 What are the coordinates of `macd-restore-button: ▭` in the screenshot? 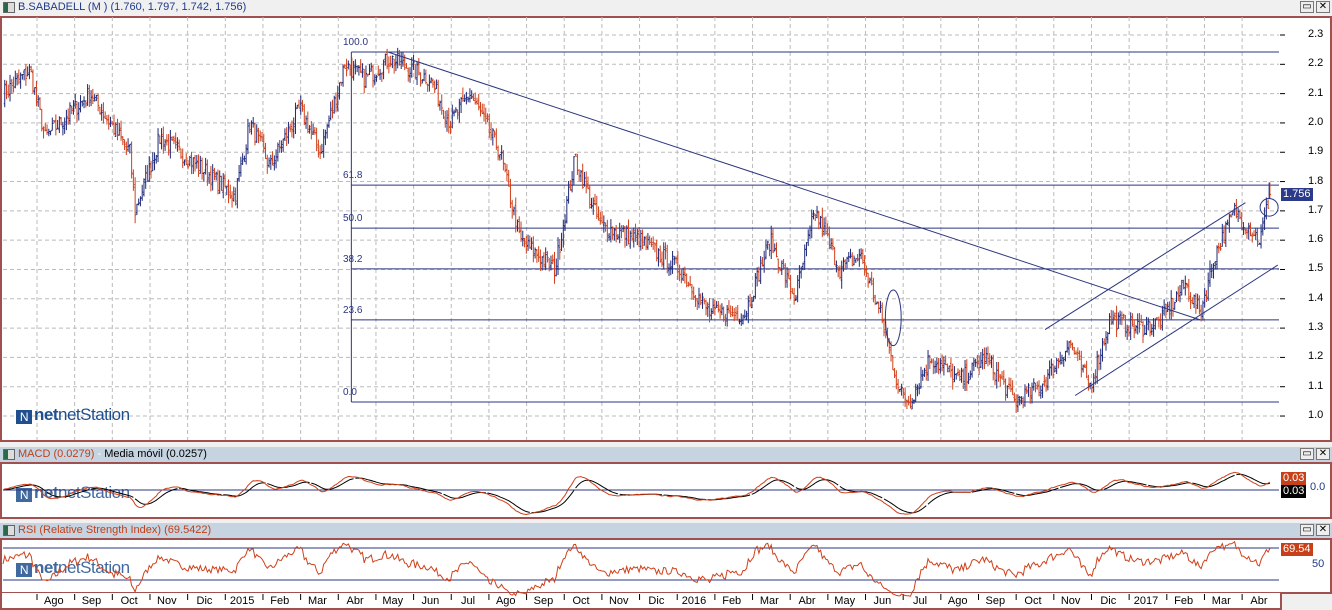 It's located at (1307, 454).